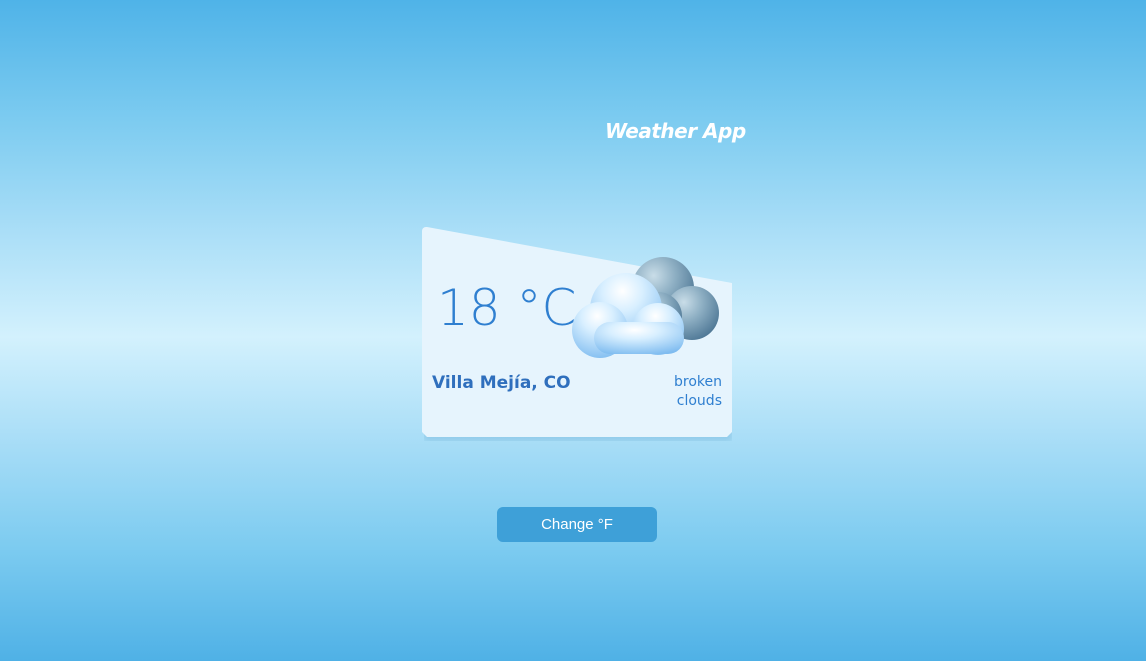  I want to click on location-label: Villa Mejía, CO, so click(501, 383).